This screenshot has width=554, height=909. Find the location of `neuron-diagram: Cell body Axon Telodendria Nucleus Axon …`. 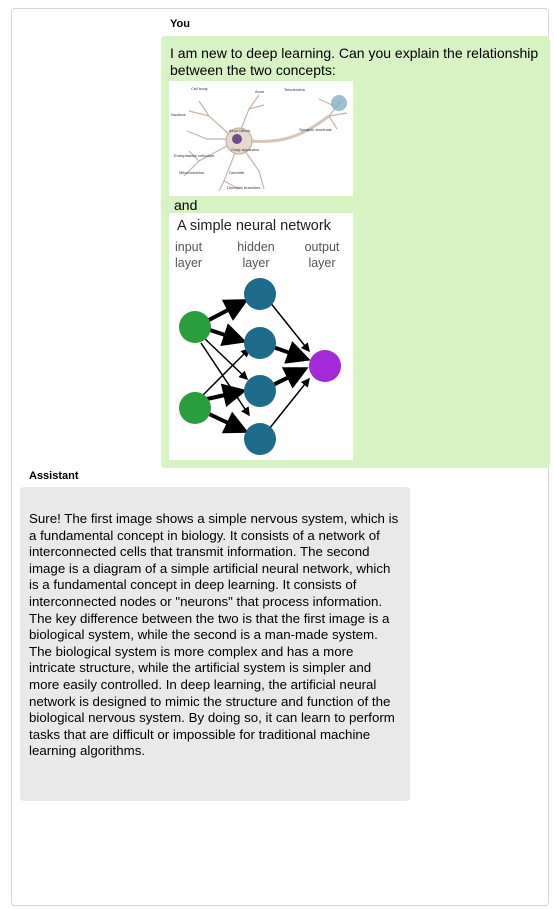

neuron-diagram: Cell body Axon Telodendria Nucleus Axon … is located at coordinates (259, 139).